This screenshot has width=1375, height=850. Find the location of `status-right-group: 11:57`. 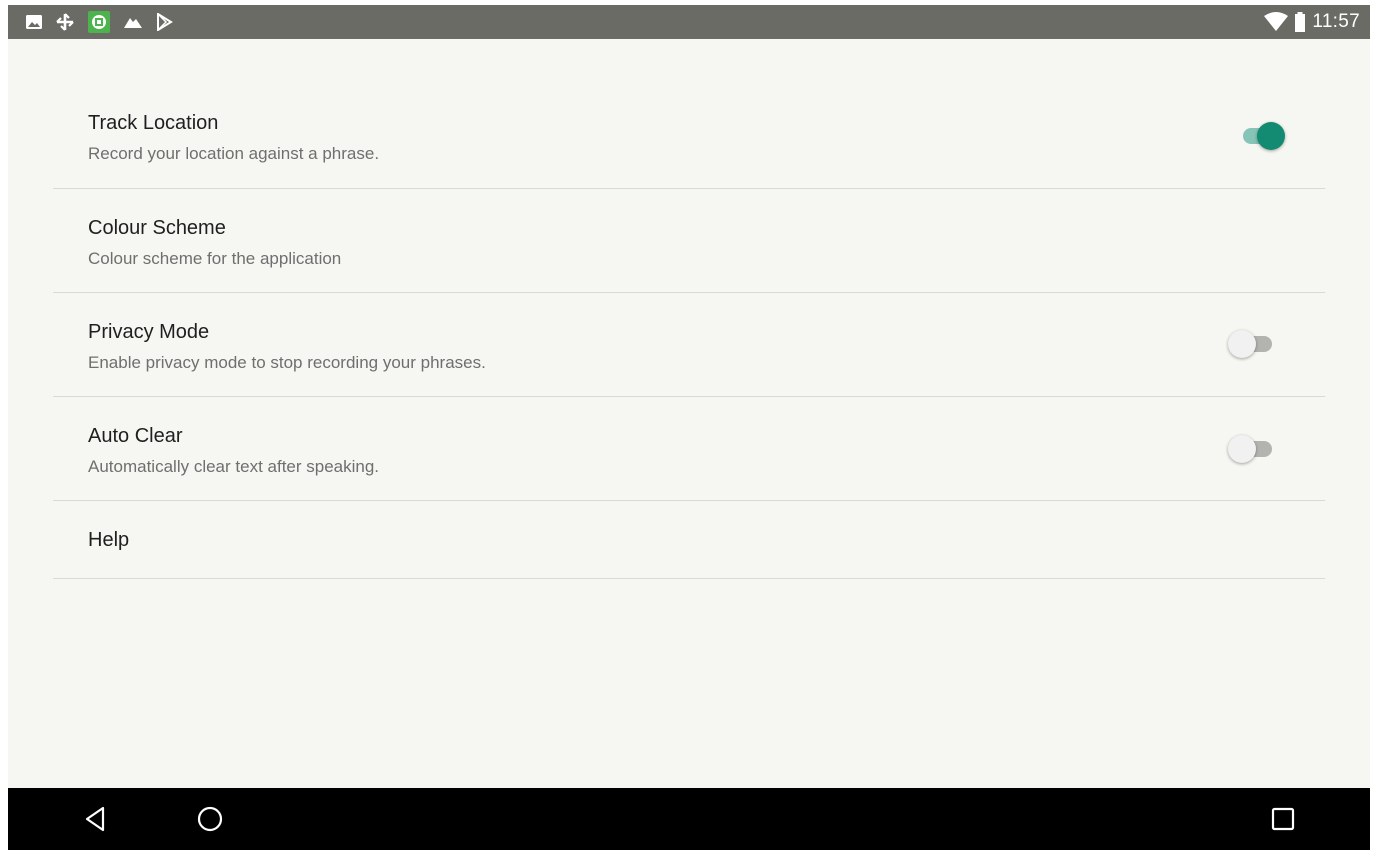

status-right-group: 11:57 is located at coordinates (1312, 22).